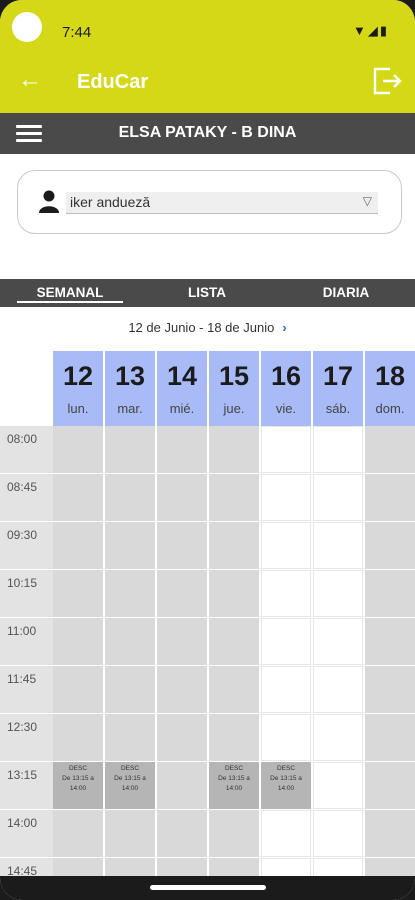 The height and width of the screenshot is (900, 415). What do you see at coordinates (286, 408) in the screenshot?
I see `day-name: vie.` at bounding box center [286, 408].